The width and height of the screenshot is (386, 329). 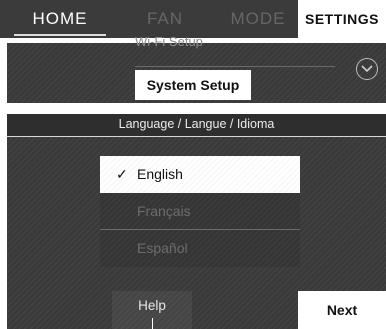 I want to click on help-button: Help, so click(x=152, y=310).